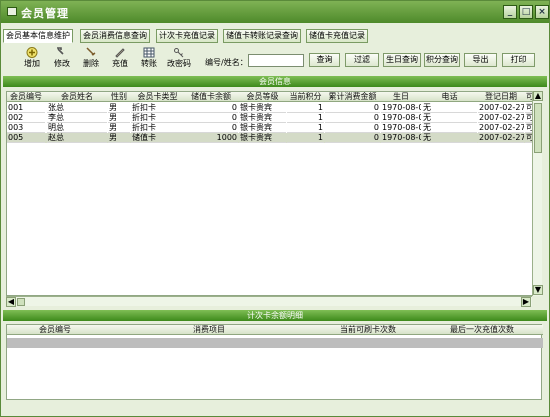 This screenshot has height=417, width=550. I want to click on tab-consumption-query: 会员消费信息查询, so click(115, 36).